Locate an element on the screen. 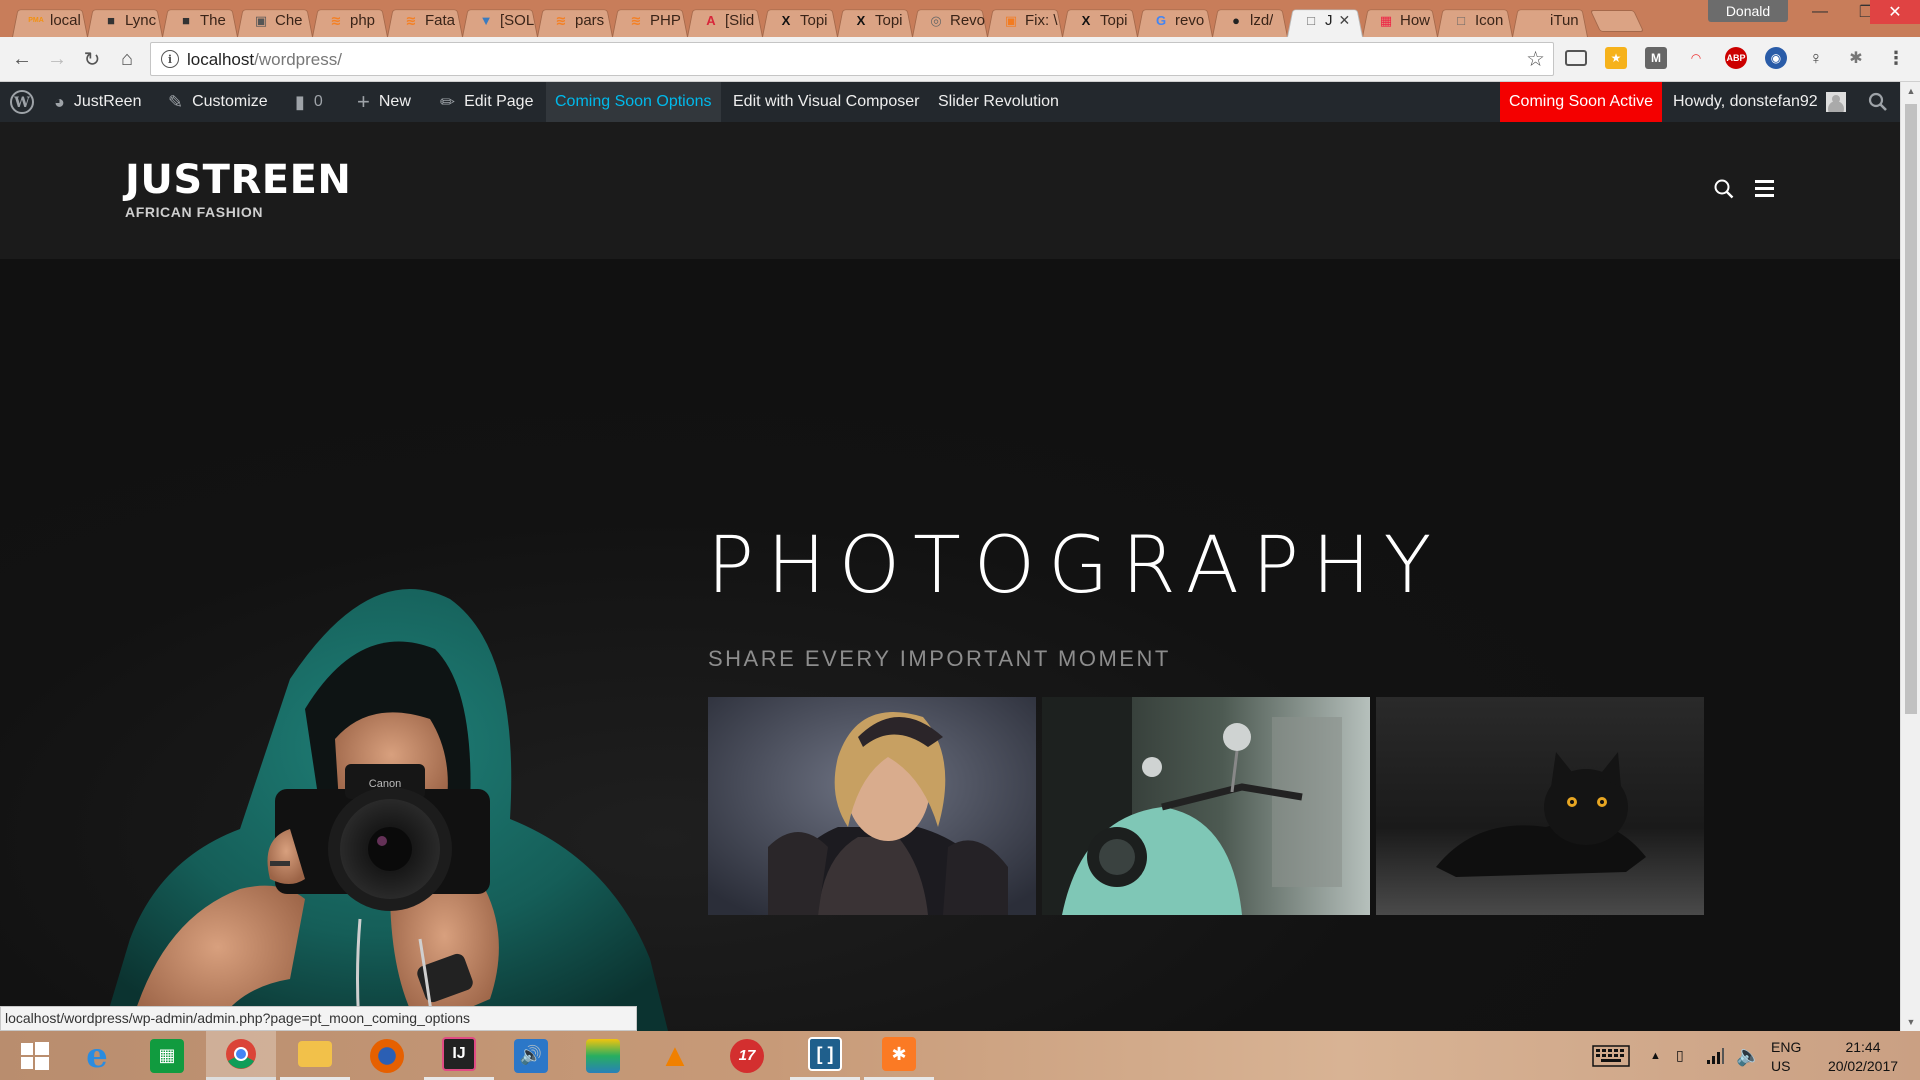 This screenshot has width=1920, height=1080. site-logo: JUSTREEN is located at coordinates (238, 180).